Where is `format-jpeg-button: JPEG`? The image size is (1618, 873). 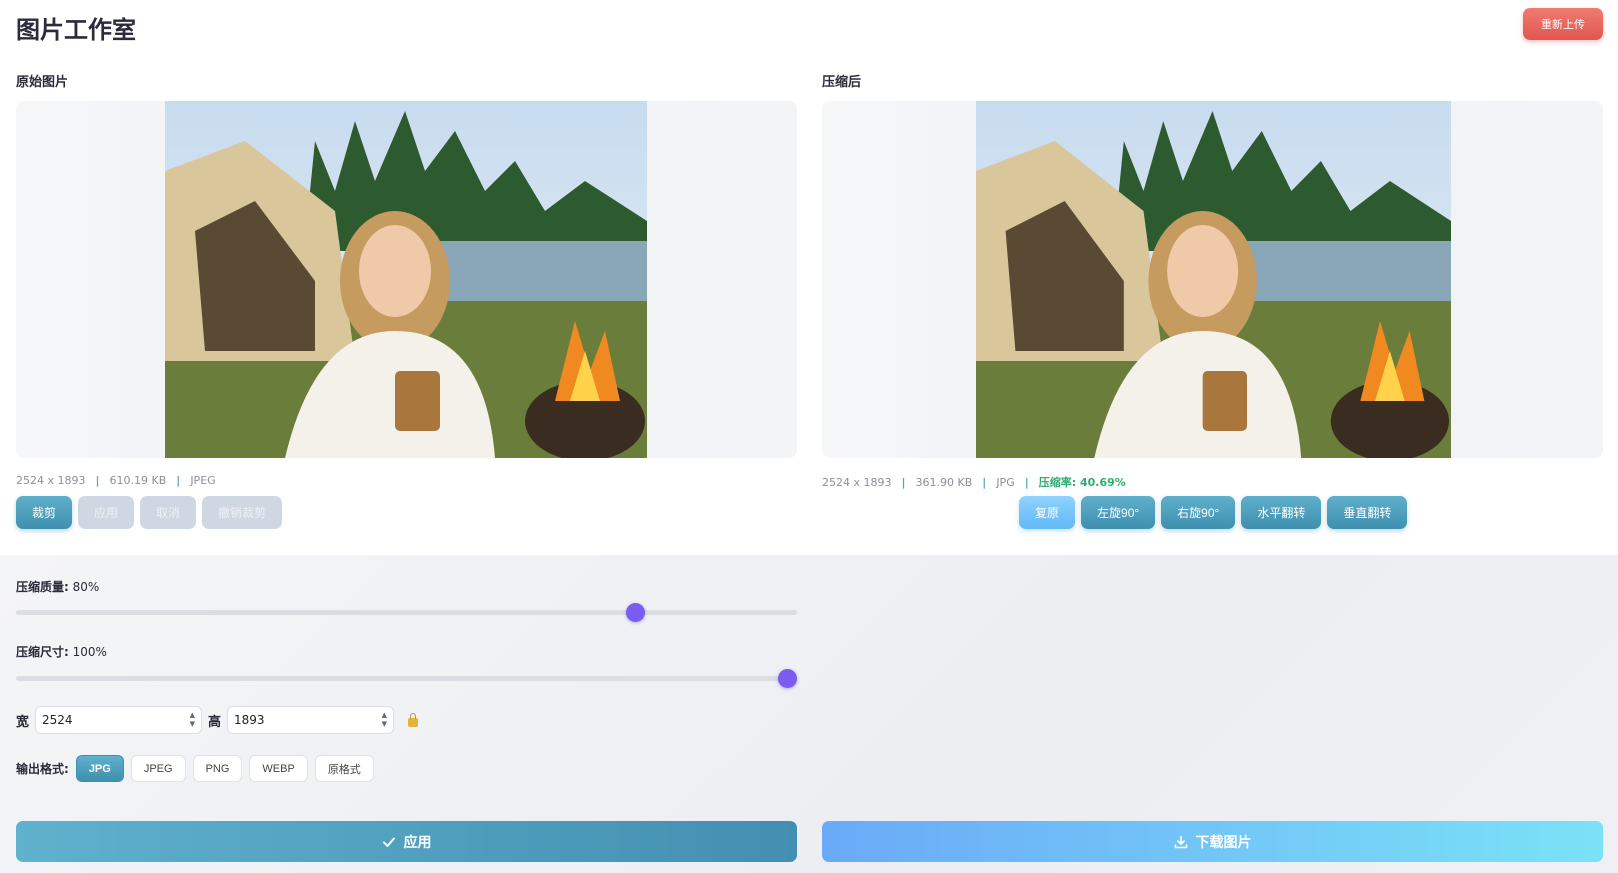
format-jpeg-button: JPEG is located at coordinates (158, 768).